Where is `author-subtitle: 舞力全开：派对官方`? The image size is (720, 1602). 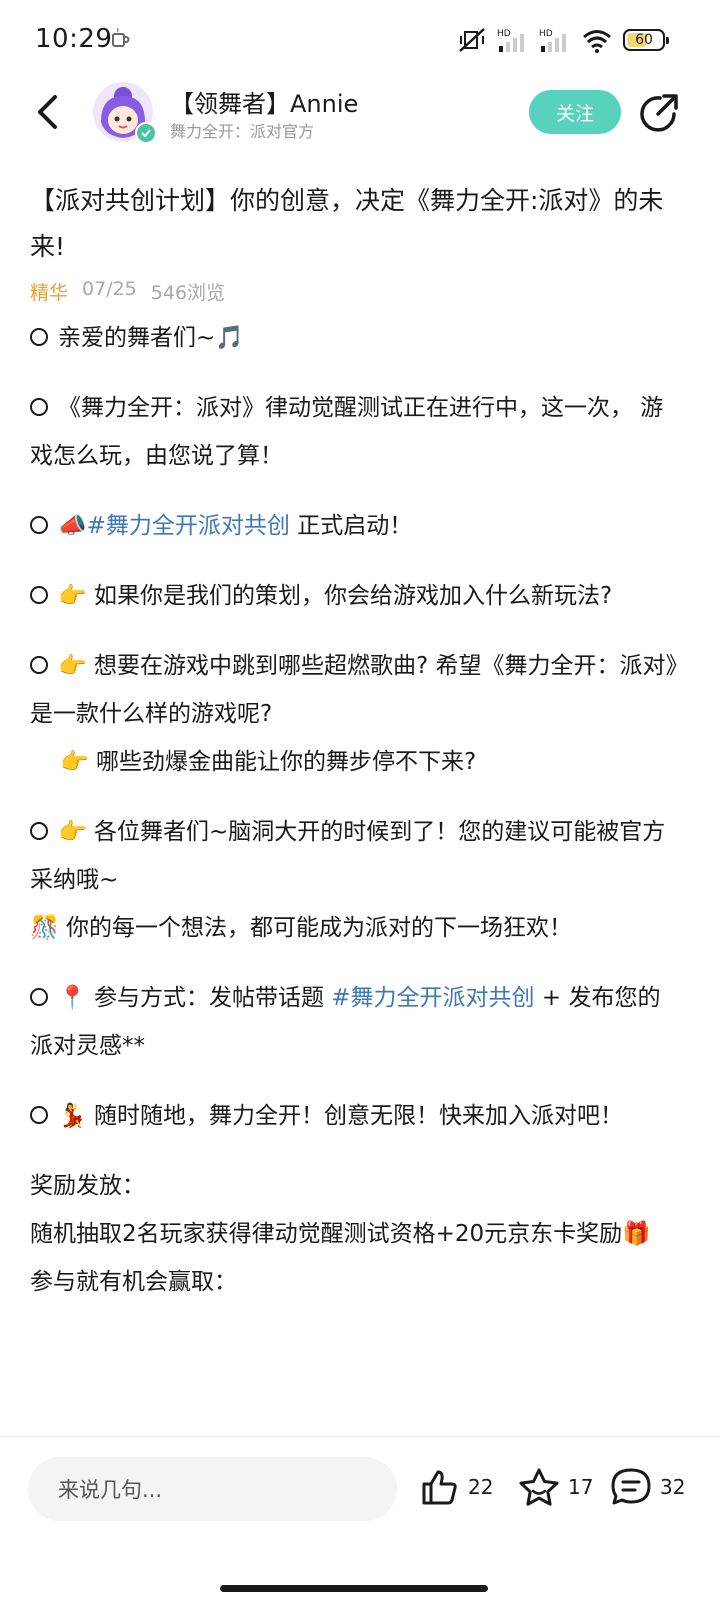
author-subtitle: 舞力全开：派对官方 is located at coordinates (242, 131).